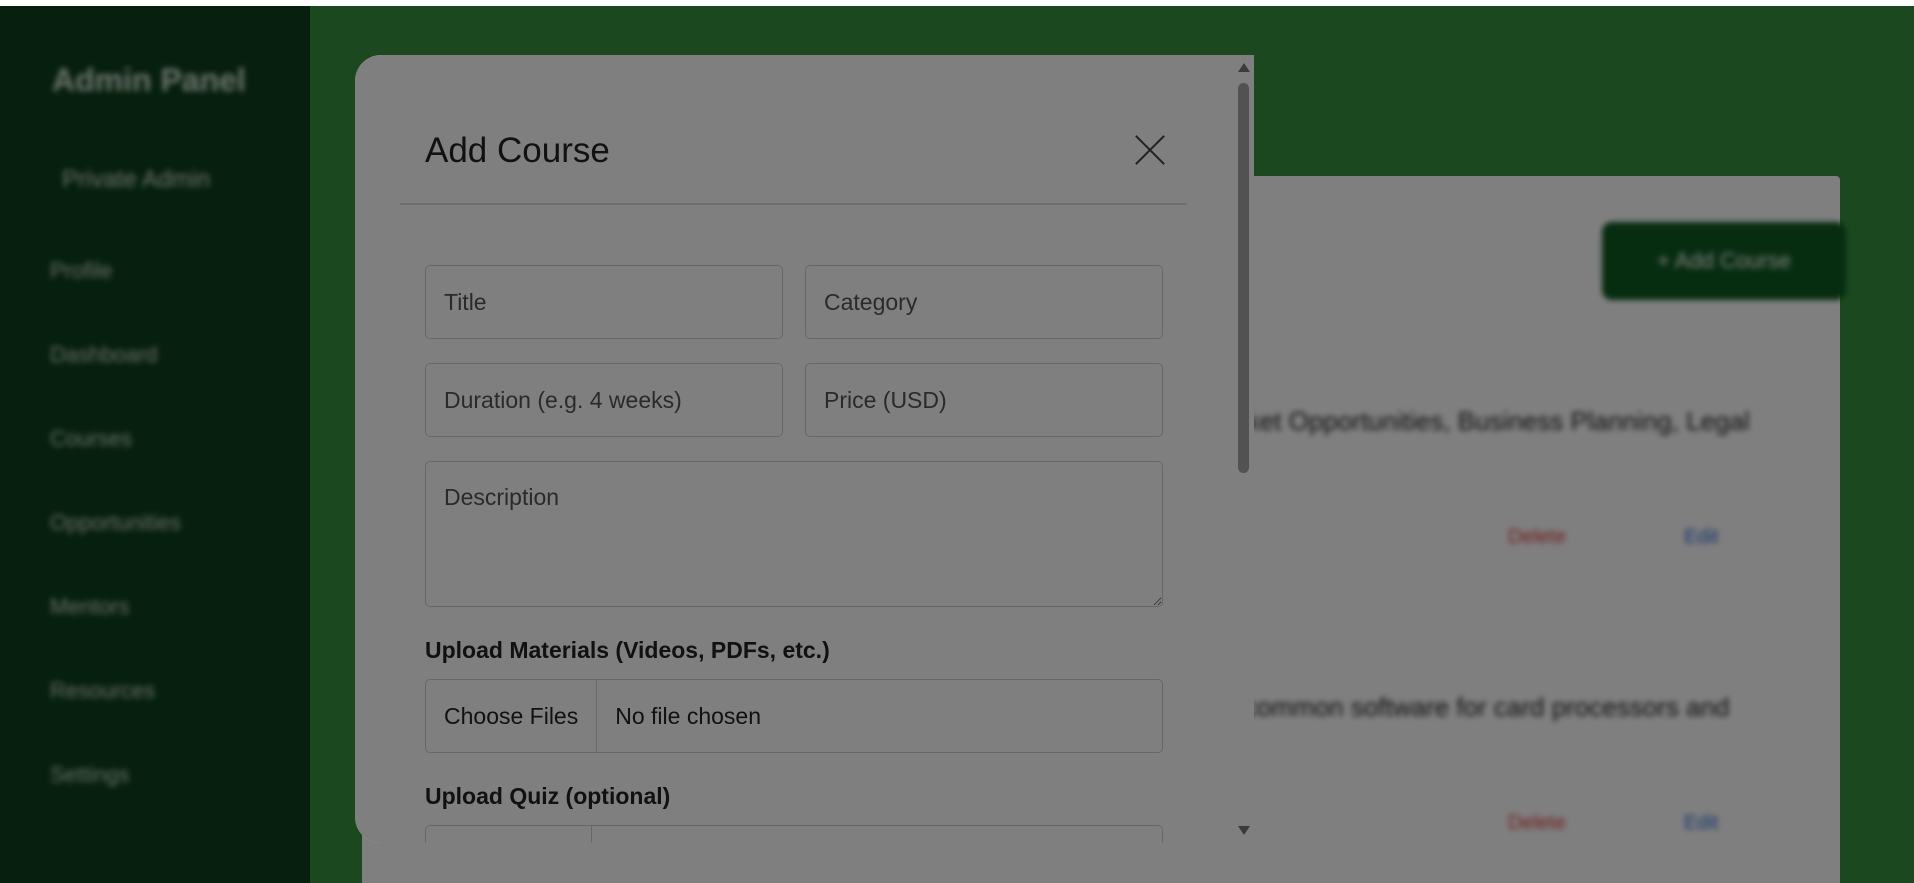  I want to click on price-input, so click(984, 400).